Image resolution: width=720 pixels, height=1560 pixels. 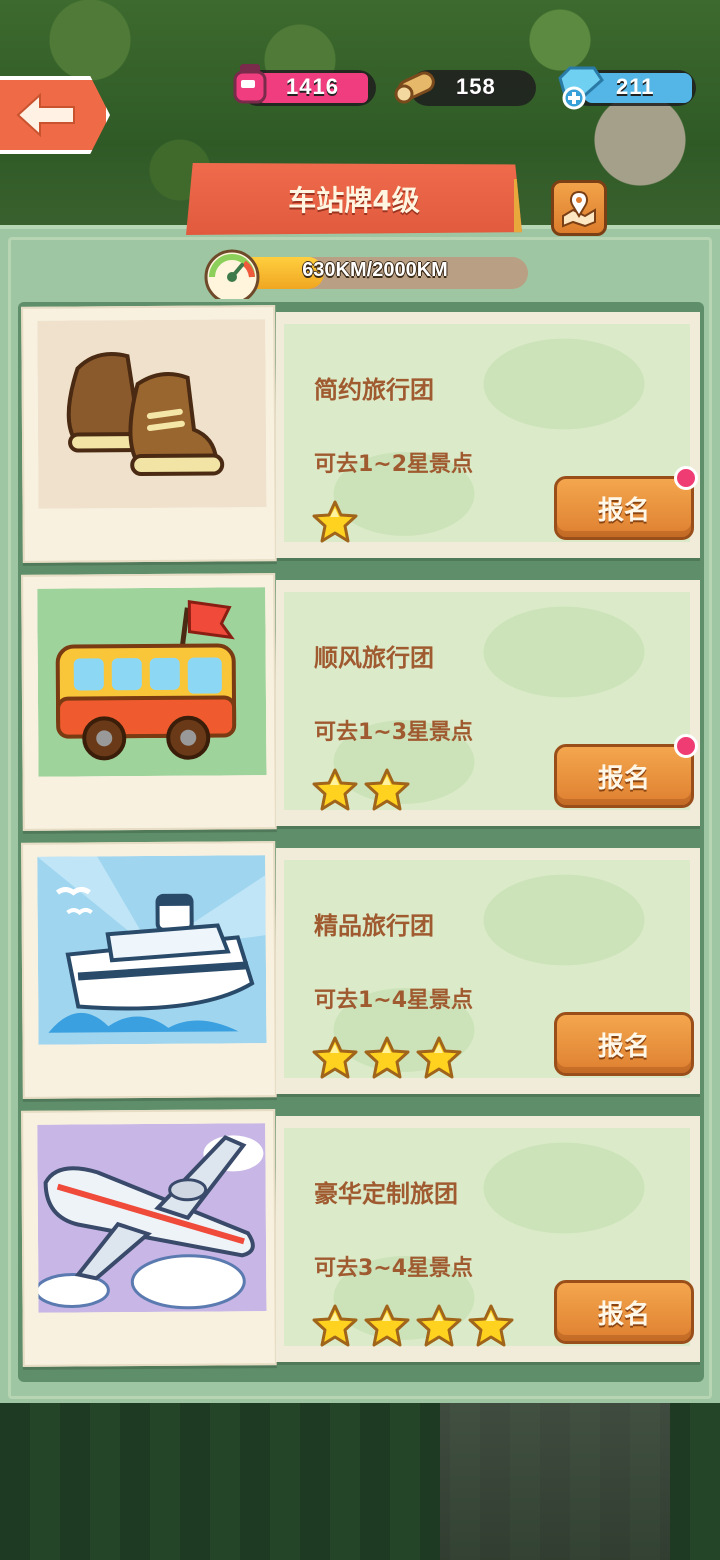 I want to click on title-banner: 车站牌4级, so click(x=354, y=199).